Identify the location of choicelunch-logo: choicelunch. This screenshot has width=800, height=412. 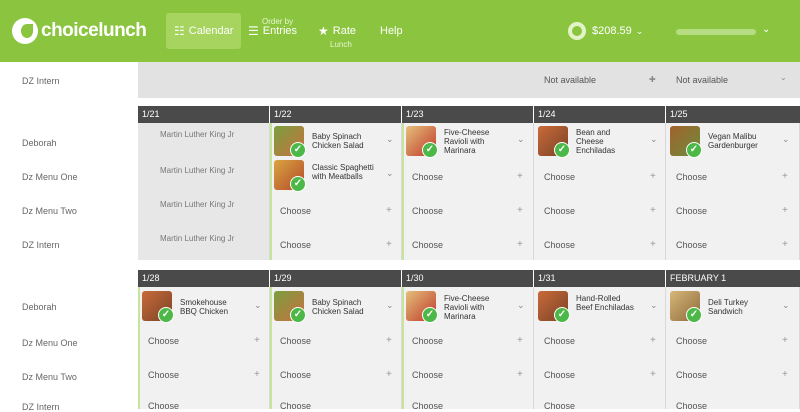
(79, 31).